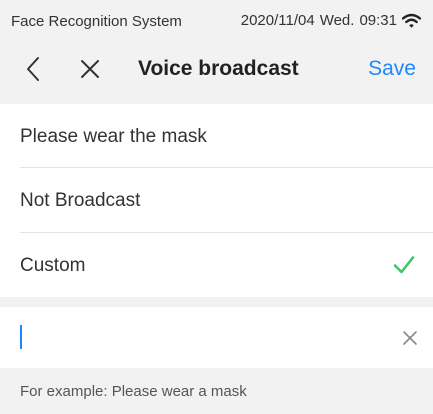  I want to click on save-button: Save, so click(392, 69).